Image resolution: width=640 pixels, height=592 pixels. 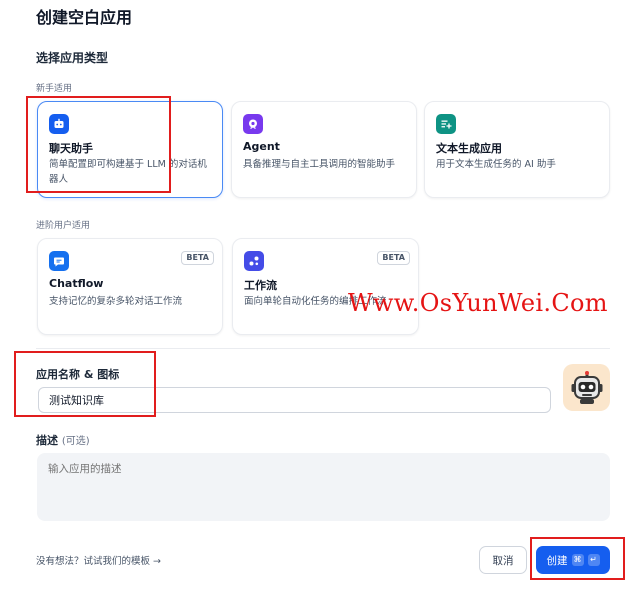 What do you see at coordinates (54, 89) in the screenshot?
I see `beginner-group-label: 新手适用` at bounding box center [54, 89].